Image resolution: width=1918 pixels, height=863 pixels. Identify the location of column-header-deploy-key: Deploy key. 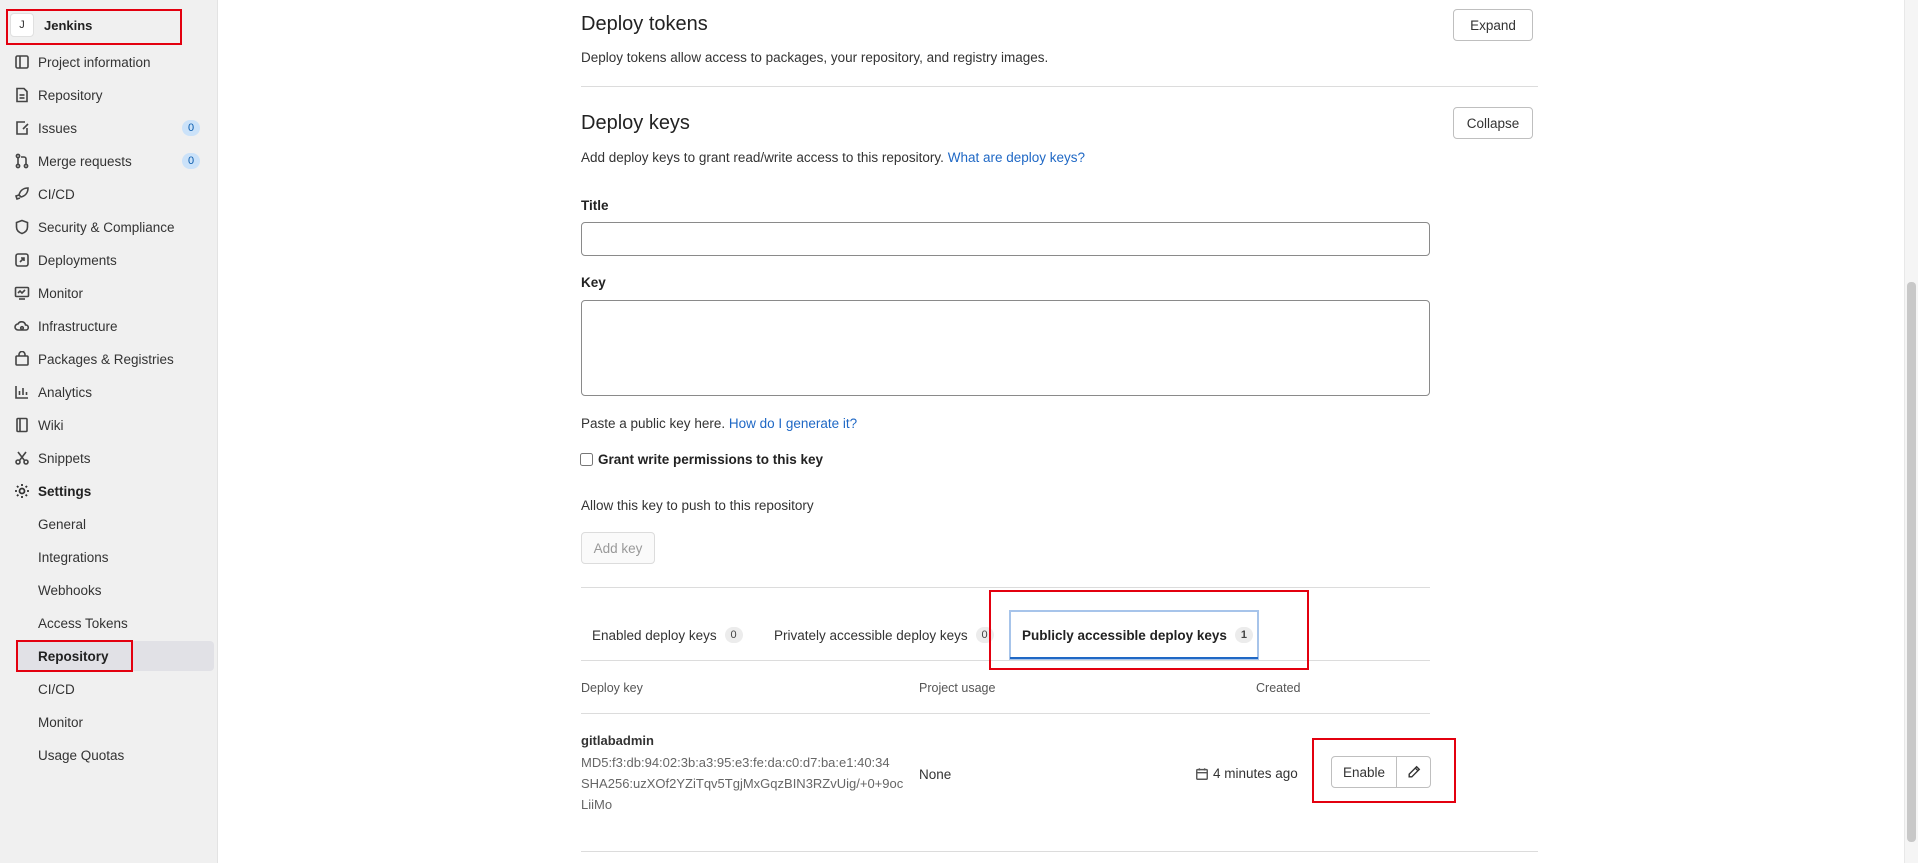
(612, 688).